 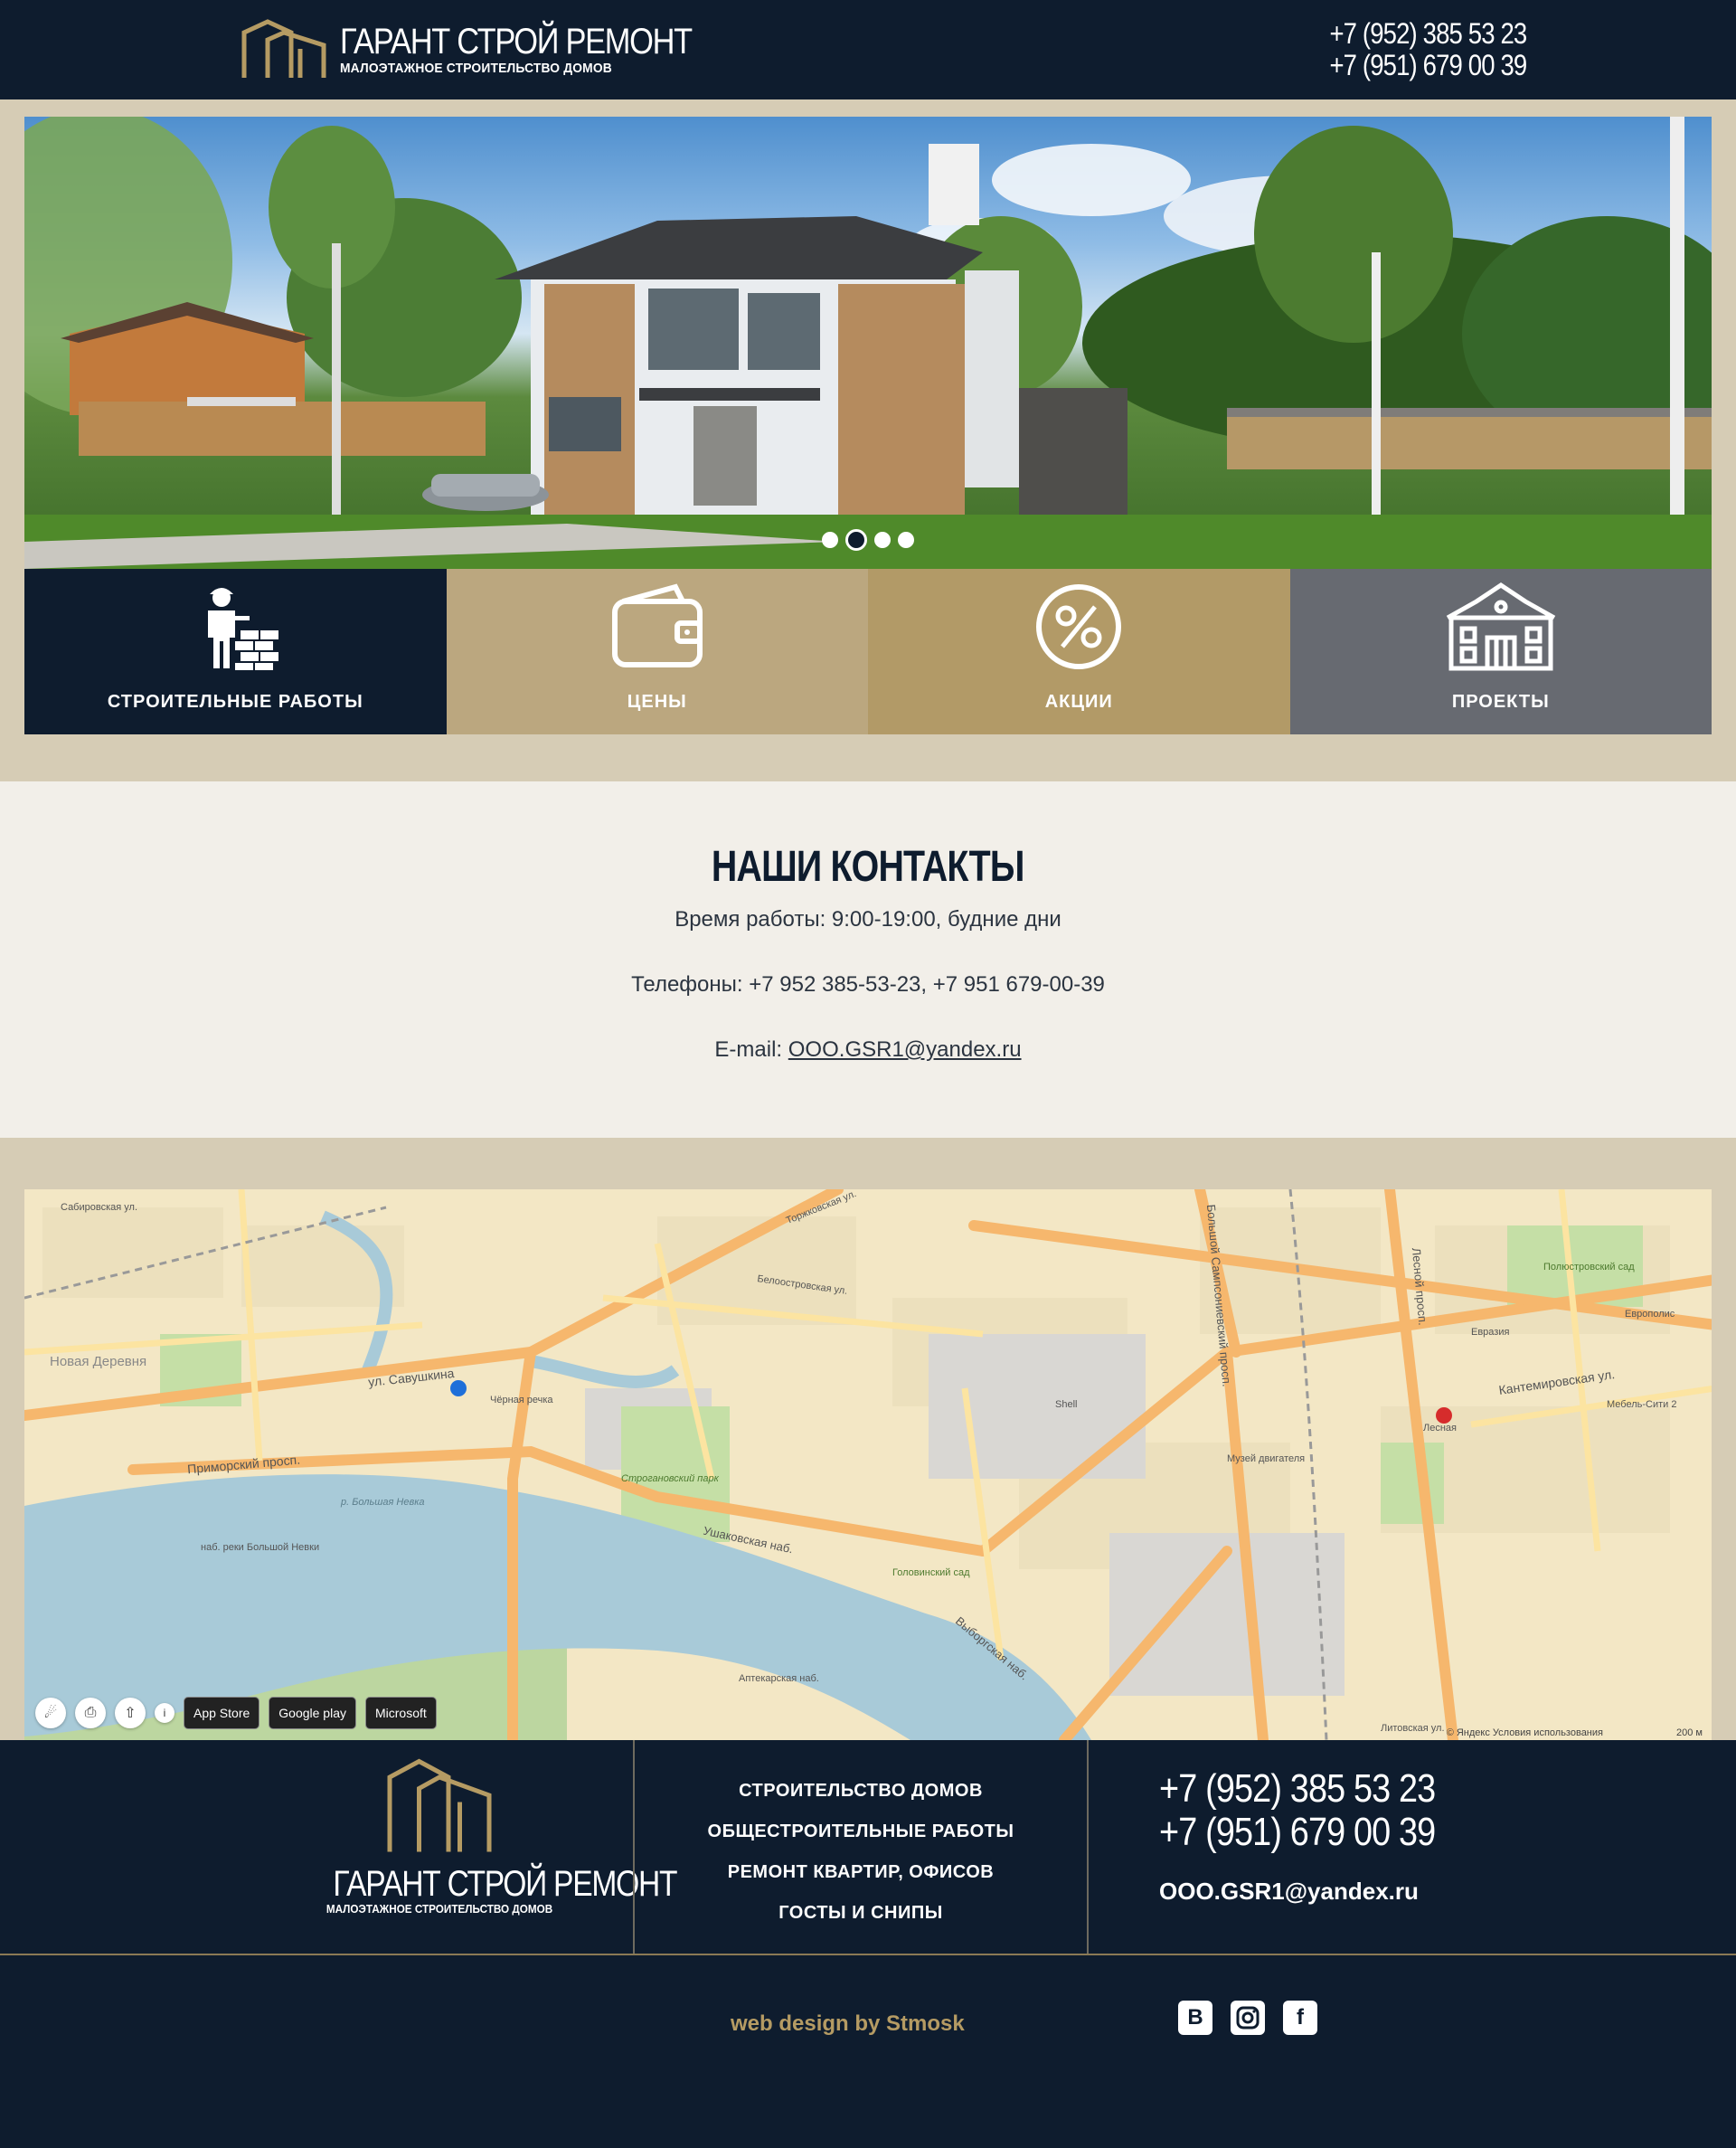 What do you see at coordinates (1298, 1832) in the screenshot?
I see `footer-phone-2: +7 (951) 679 00 39` at bounding box center [1298, 1832].